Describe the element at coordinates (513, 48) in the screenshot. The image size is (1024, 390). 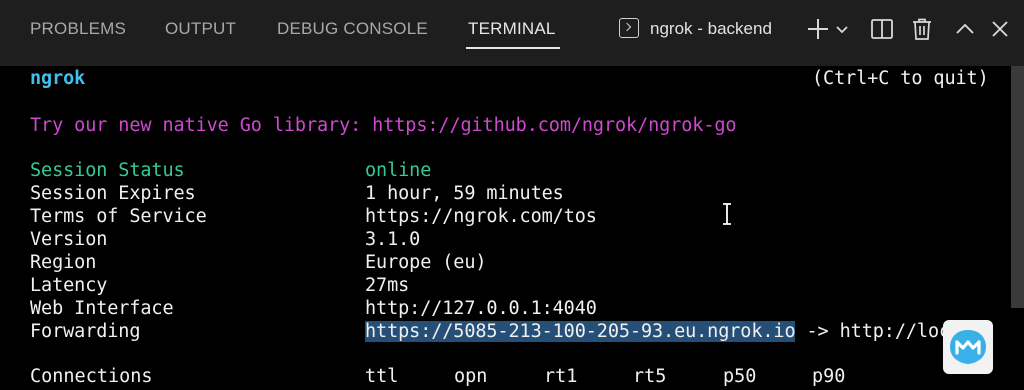
I see `active-tab-indicator` at that location.